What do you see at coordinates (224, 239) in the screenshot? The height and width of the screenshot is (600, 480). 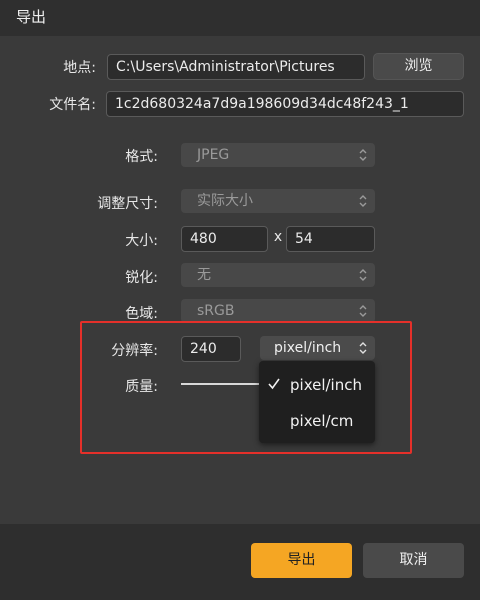 I see `width-field: 480` at bounding box center [224, 239].